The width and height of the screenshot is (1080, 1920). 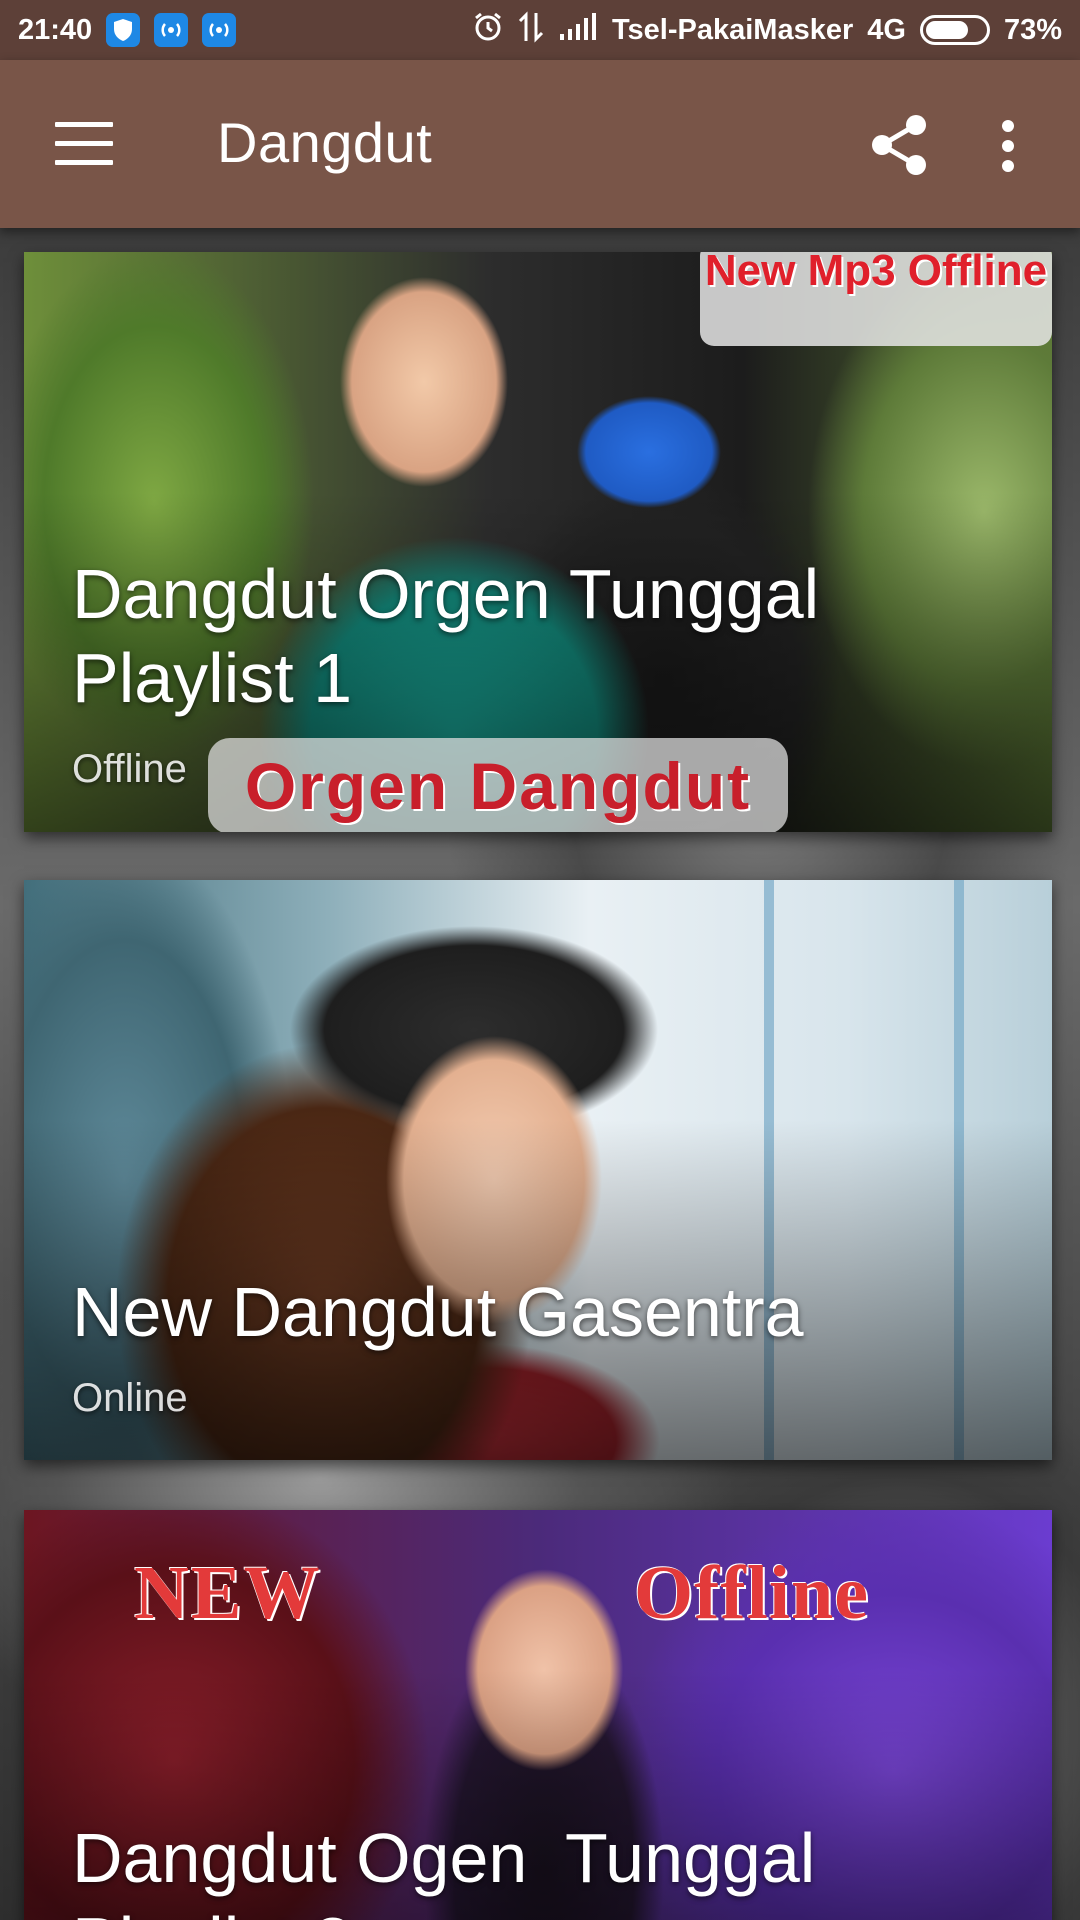 What do you see at coordinates (1008, 146) in the screenshot?
I see `more-vert-icon` at bounding box center [1008, 146].